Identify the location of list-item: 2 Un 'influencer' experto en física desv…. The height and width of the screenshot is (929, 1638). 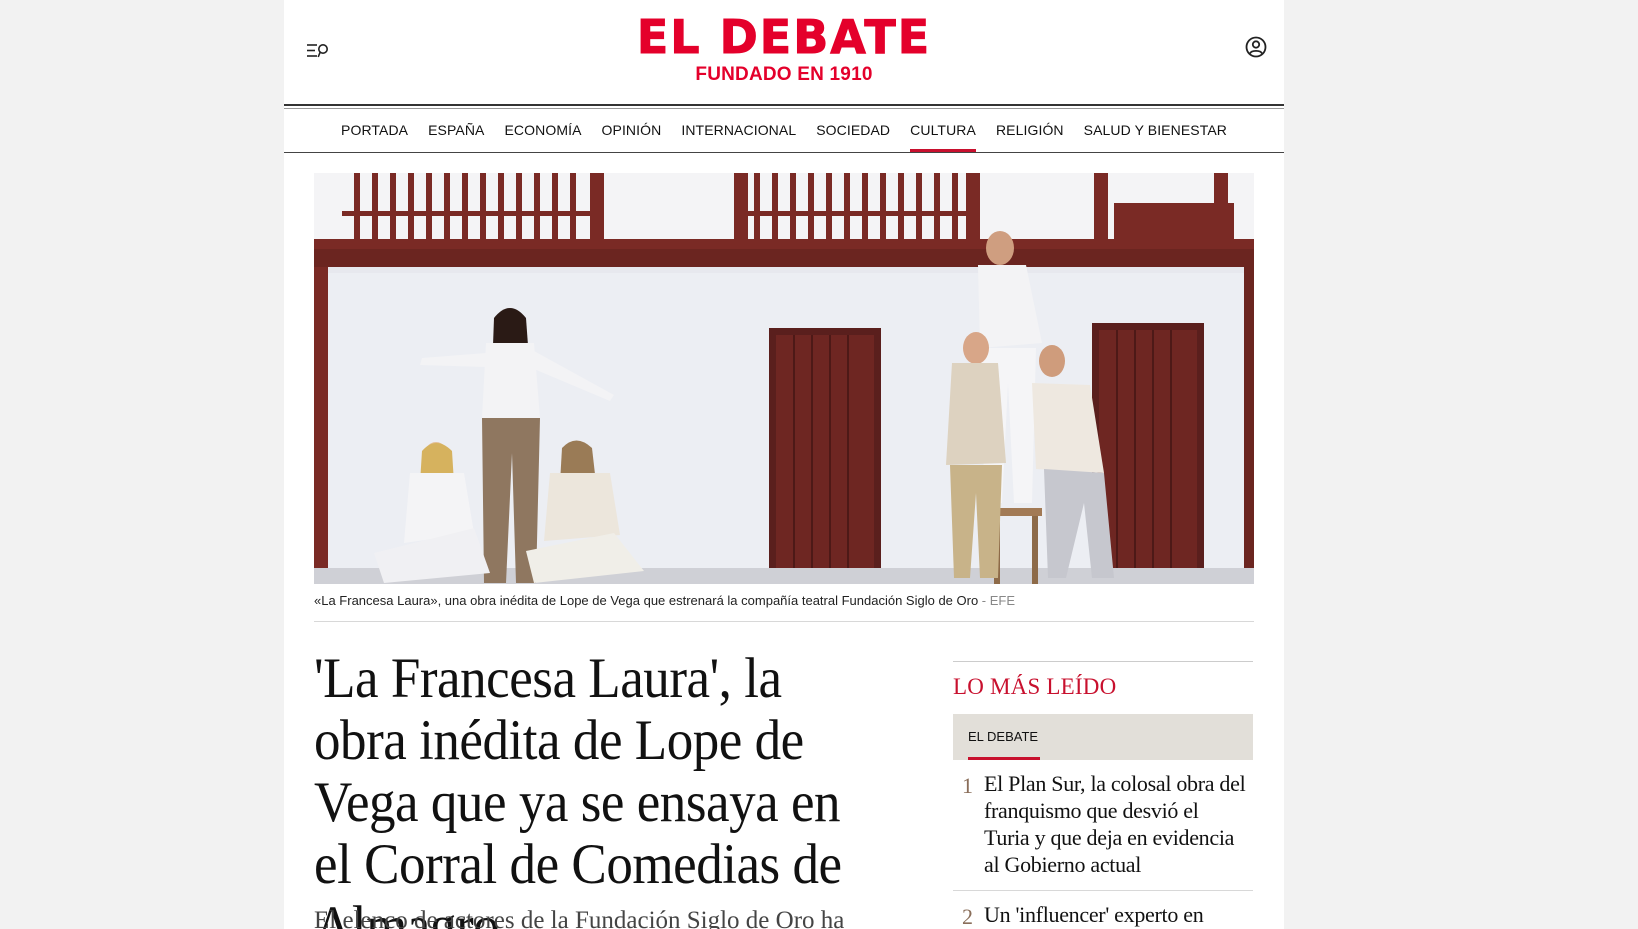
(1103, 910).